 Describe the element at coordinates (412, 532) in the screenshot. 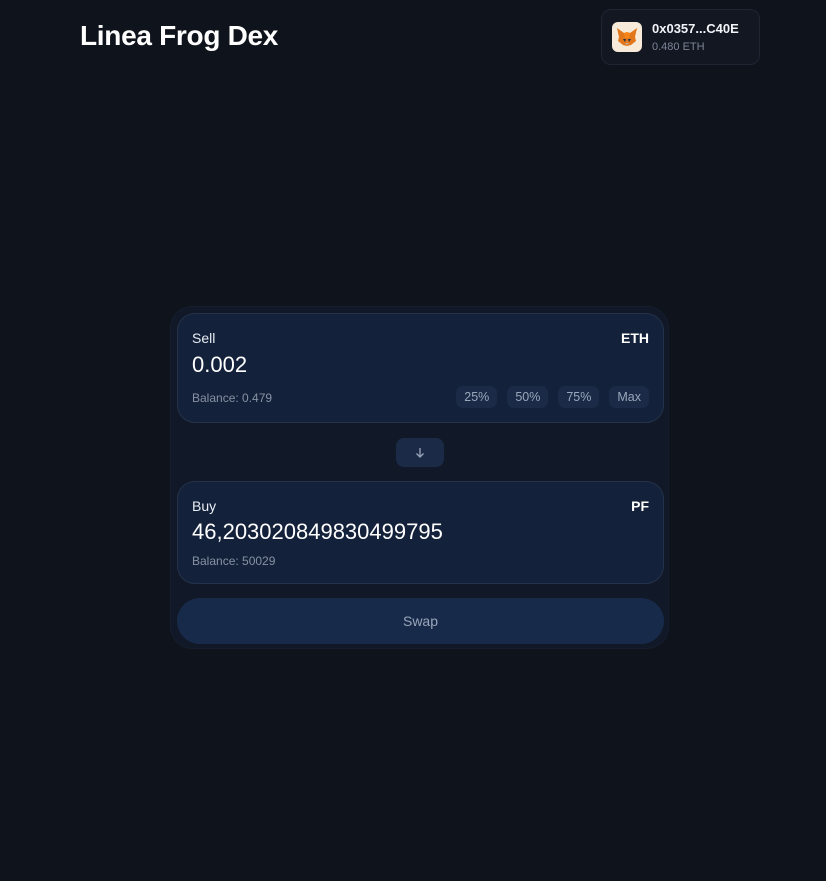

I see `buy-amount-input` at that location.